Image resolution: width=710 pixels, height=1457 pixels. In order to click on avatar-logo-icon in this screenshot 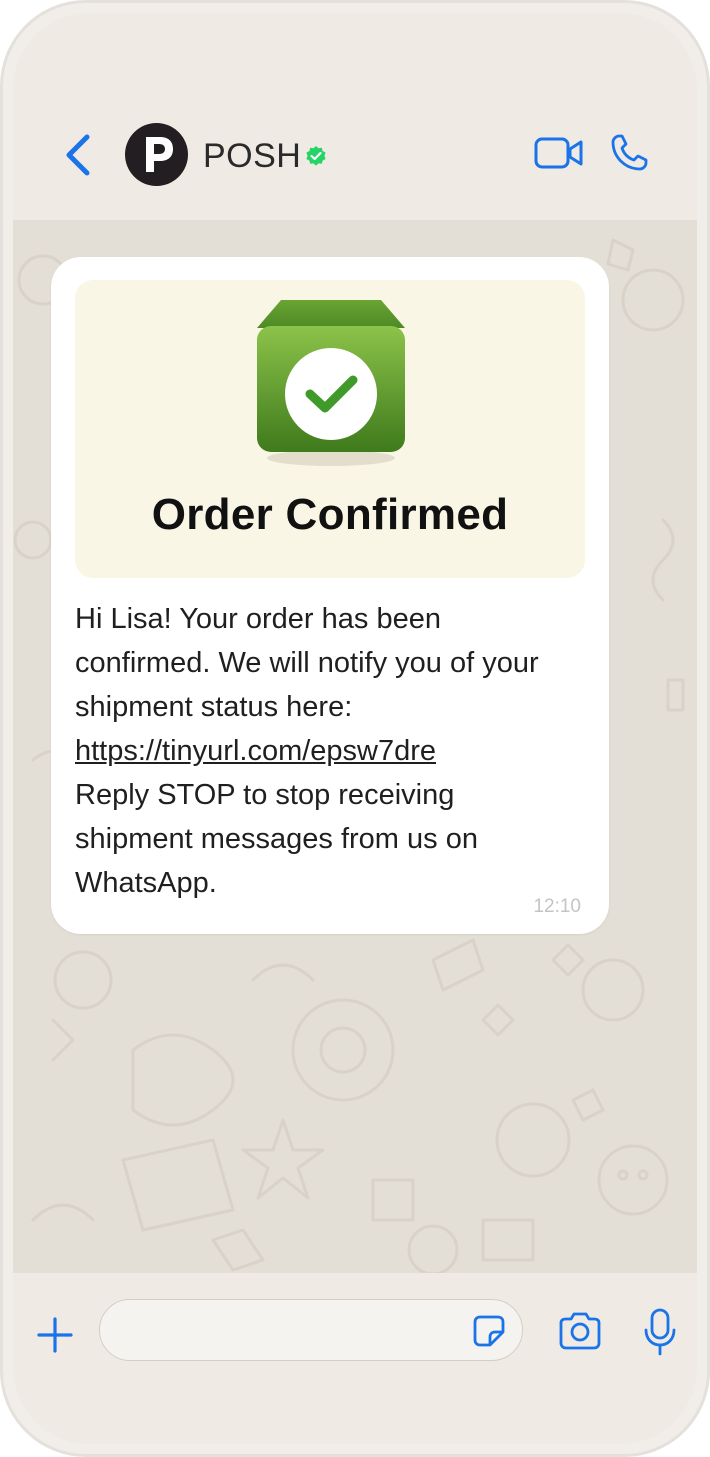, I will do `click(159, 154)`.